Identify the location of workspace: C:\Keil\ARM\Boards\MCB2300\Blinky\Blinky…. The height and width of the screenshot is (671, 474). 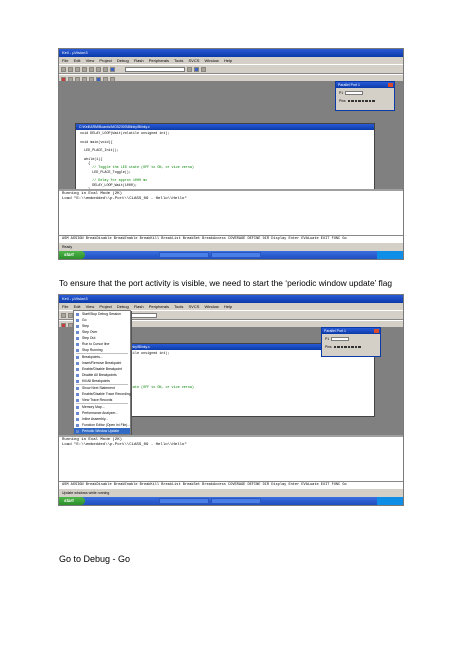
(231, 140).